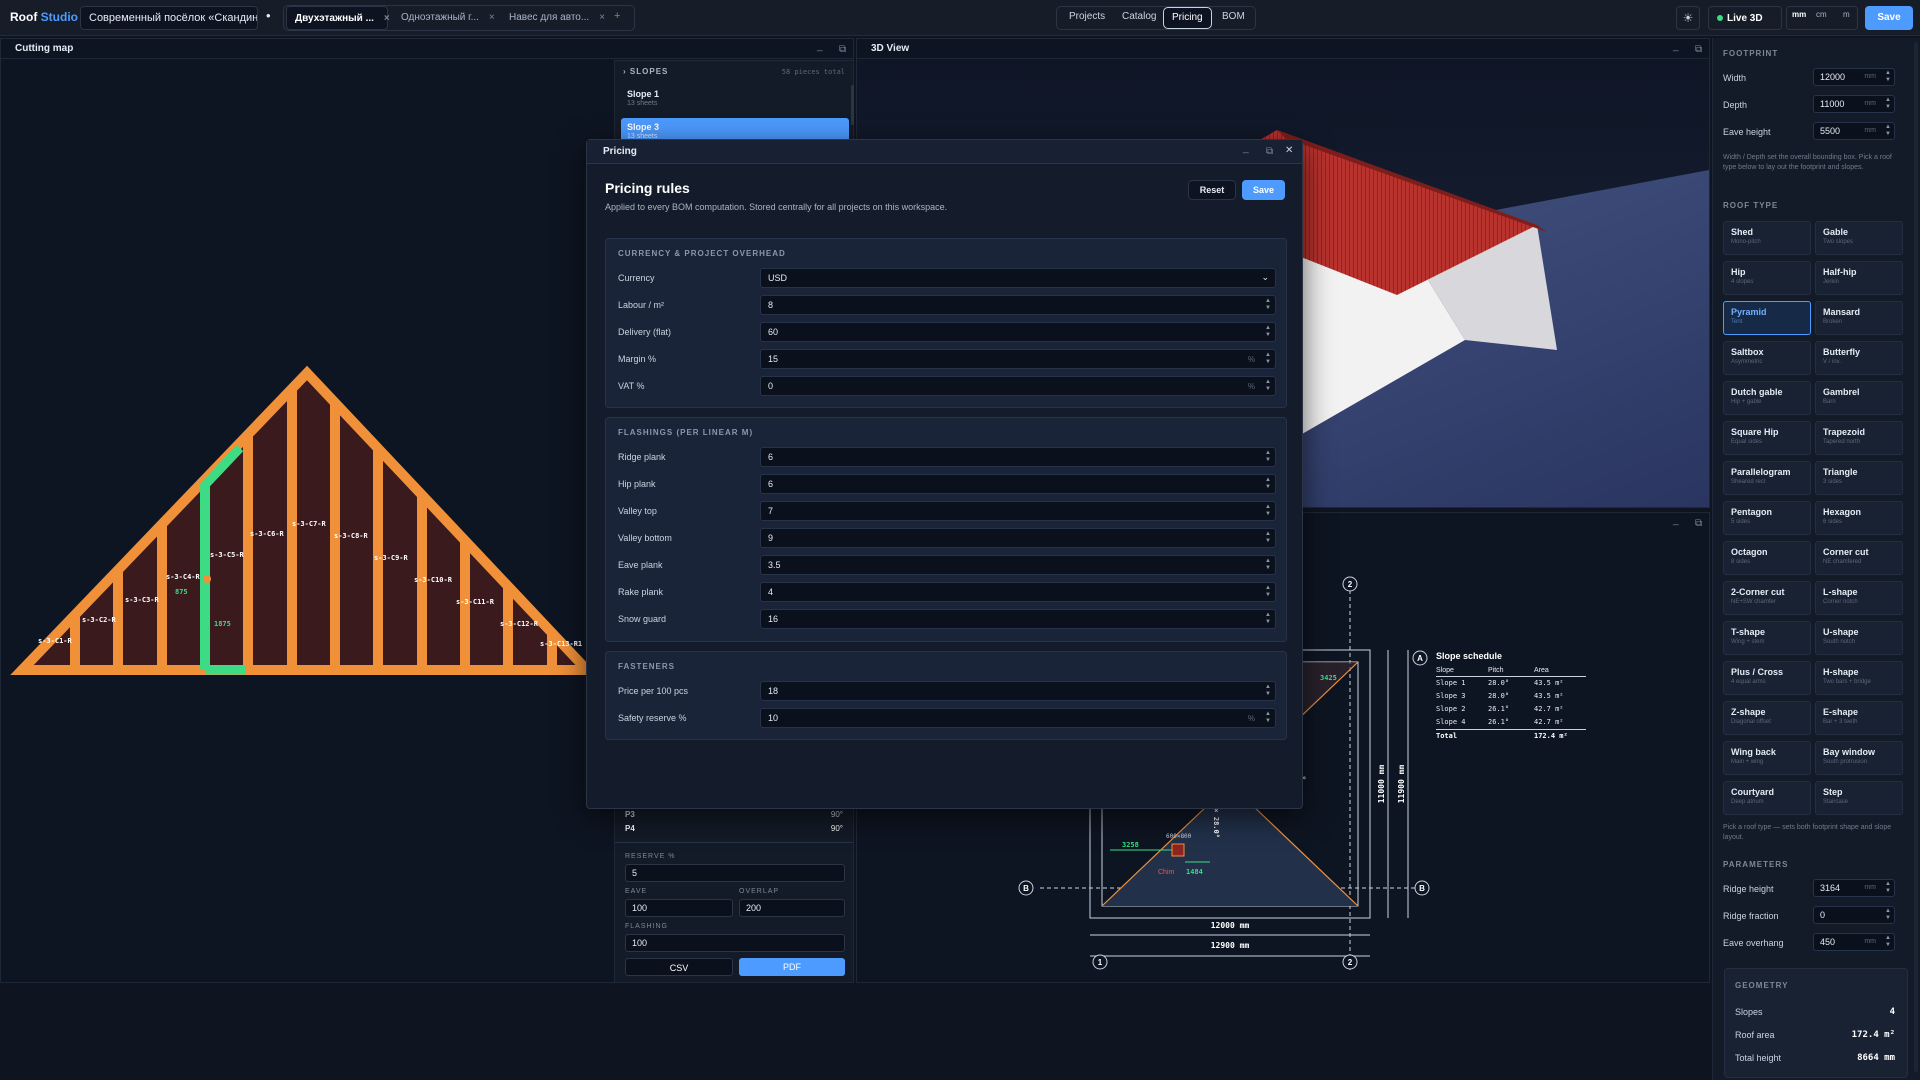 Image resolution: width=1920 pixels, height=1080 pixels. What do you see at coordinates (1745, 18) in the screenshot?
I see `live-3d-toggle: Live 3D` at bounding box center [1745, 18].